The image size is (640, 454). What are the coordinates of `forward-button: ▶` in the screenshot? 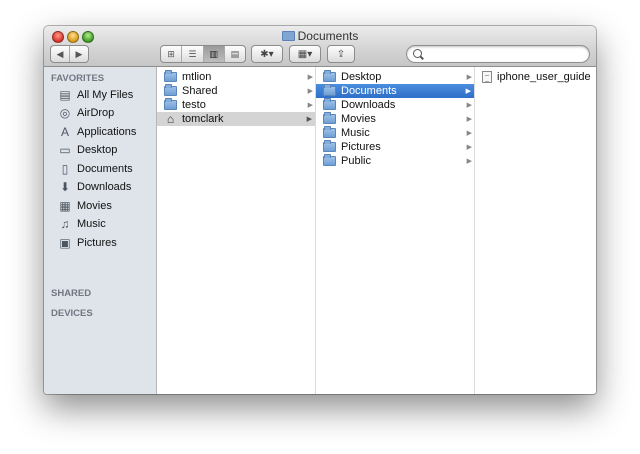 It's located at (79, 54).